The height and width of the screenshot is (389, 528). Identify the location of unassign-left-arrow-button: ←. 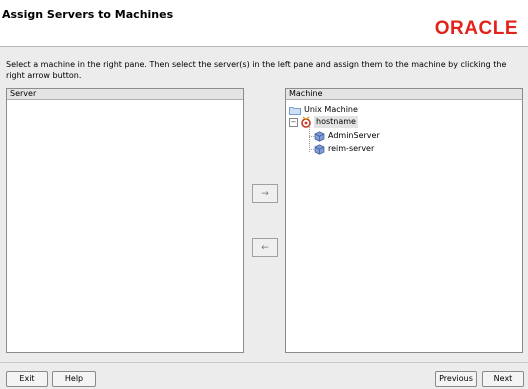
(265, 247).